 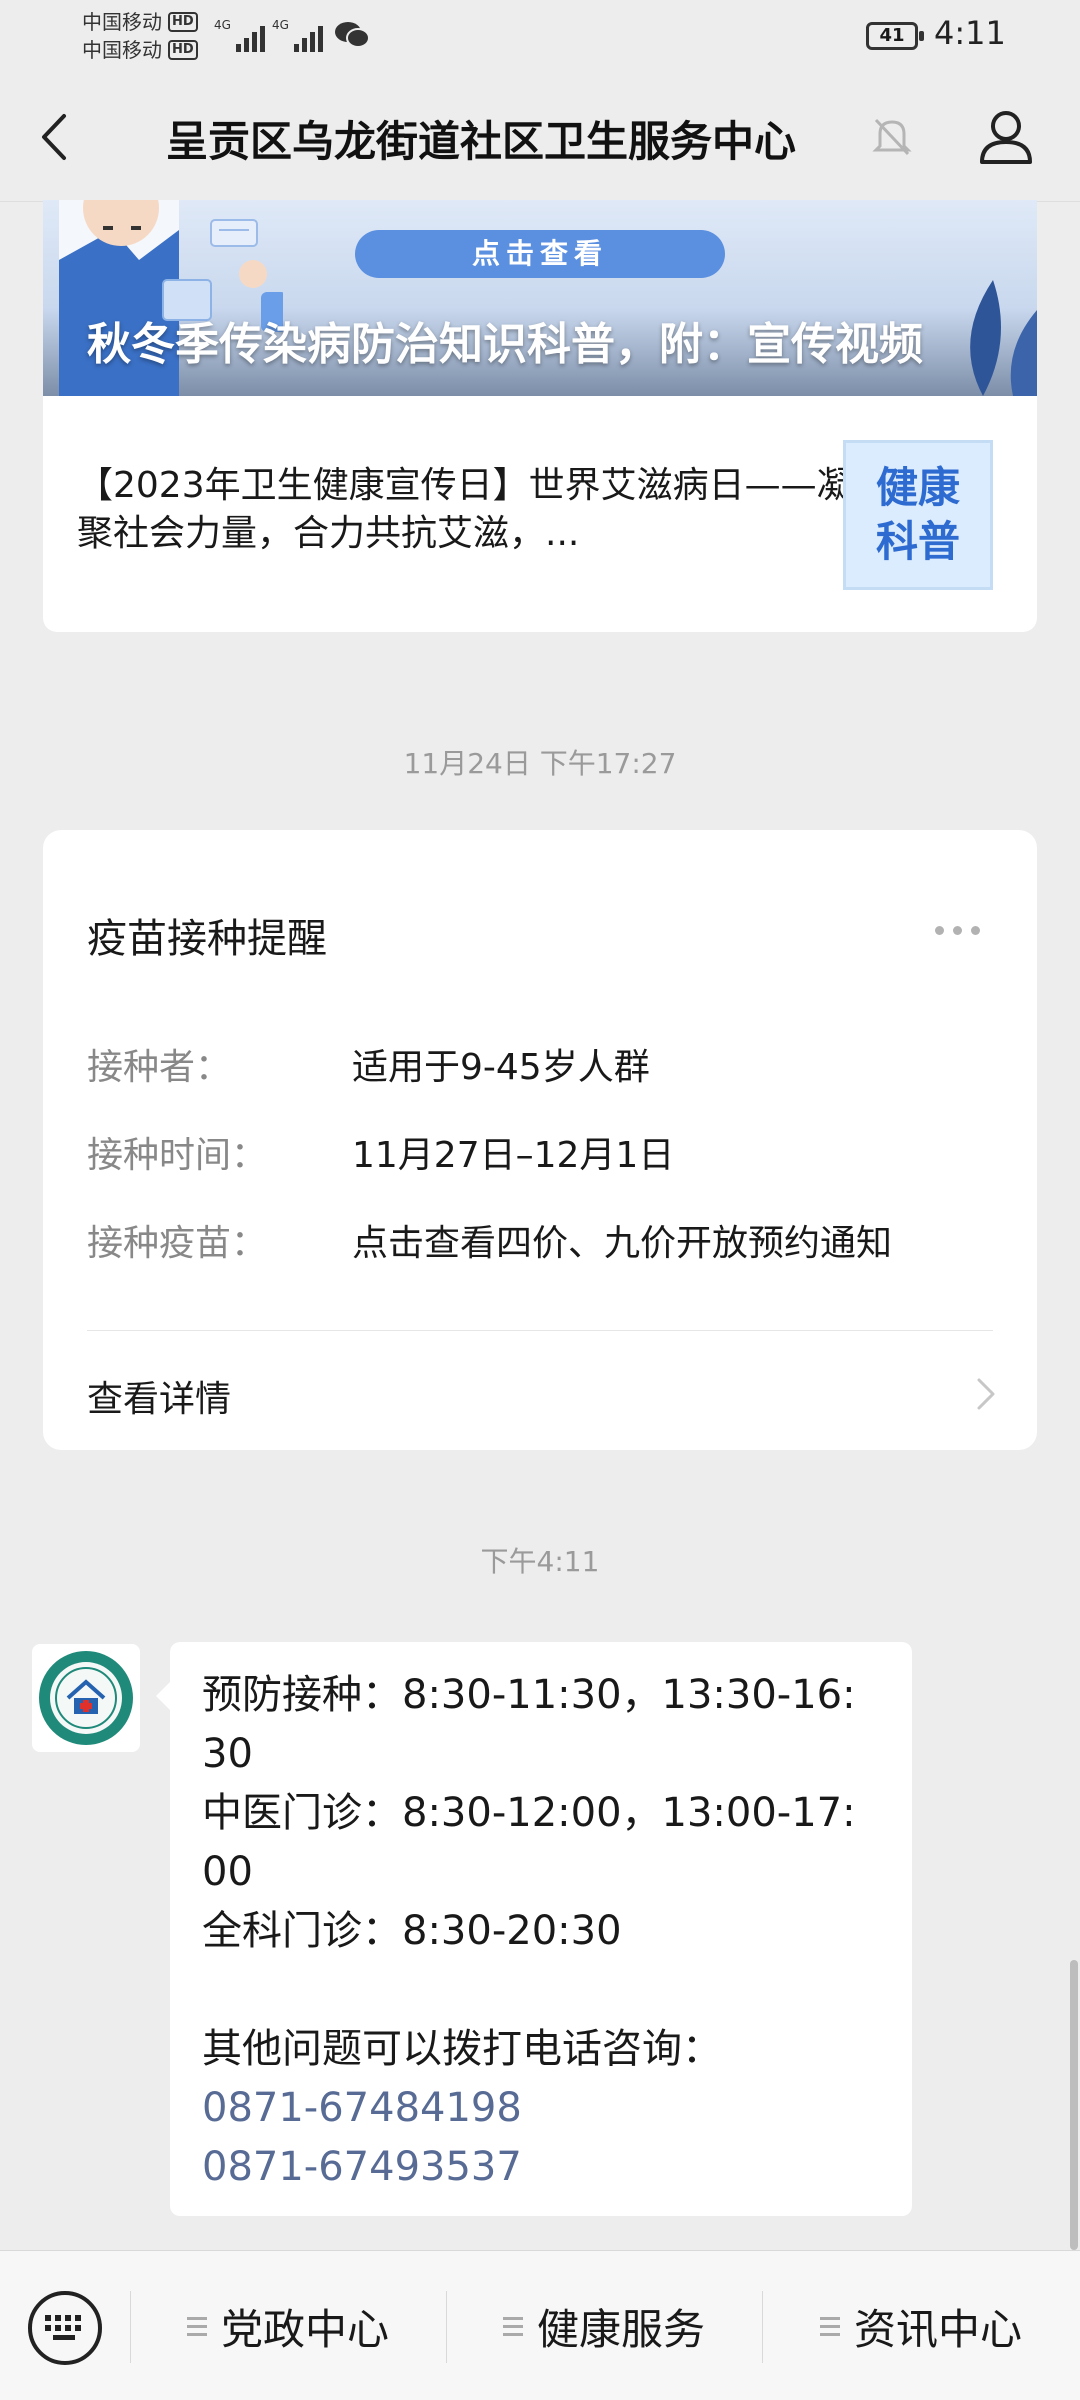 What do you see at coordinates (895, 36) in the screenshot?
I see `battery-icon: 41` at bounding box center [895, 36].